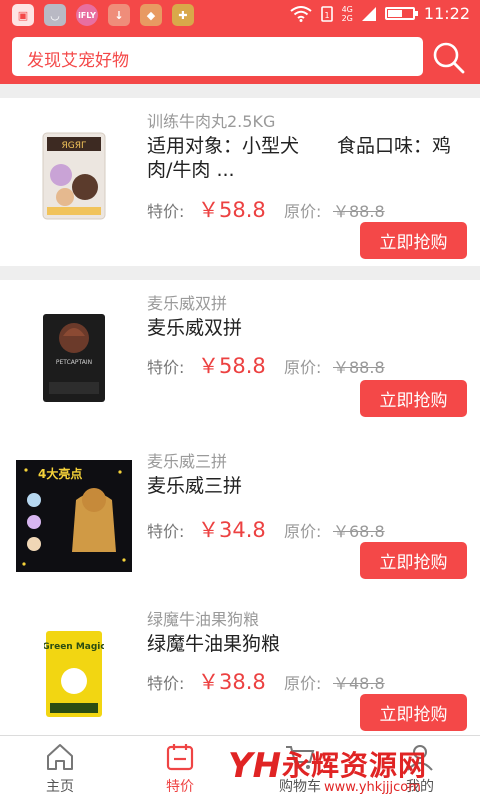 This screenshot has height=800, width=480. I want to click on watermark-url: www.yhkjjjcom, so click(372, 787).